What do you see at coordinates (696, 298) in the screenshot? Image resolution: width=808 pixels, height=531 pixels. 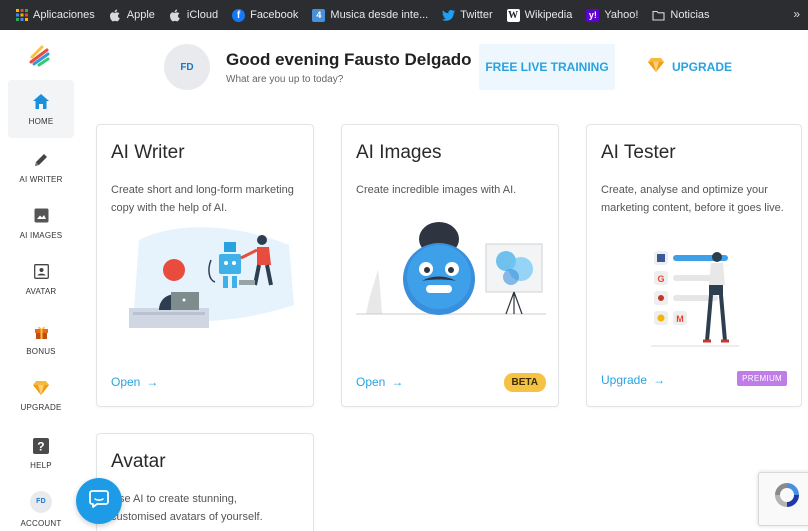 I see `tester-illustration: G M` at bounding box center [696, 298].